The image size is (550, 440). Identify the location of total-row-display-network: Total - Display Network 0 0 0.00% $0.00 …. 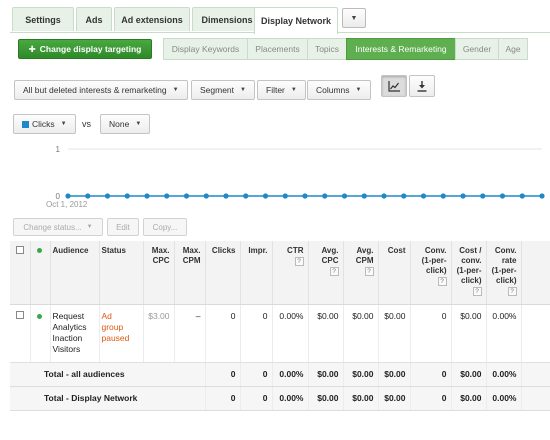
(280, 398).